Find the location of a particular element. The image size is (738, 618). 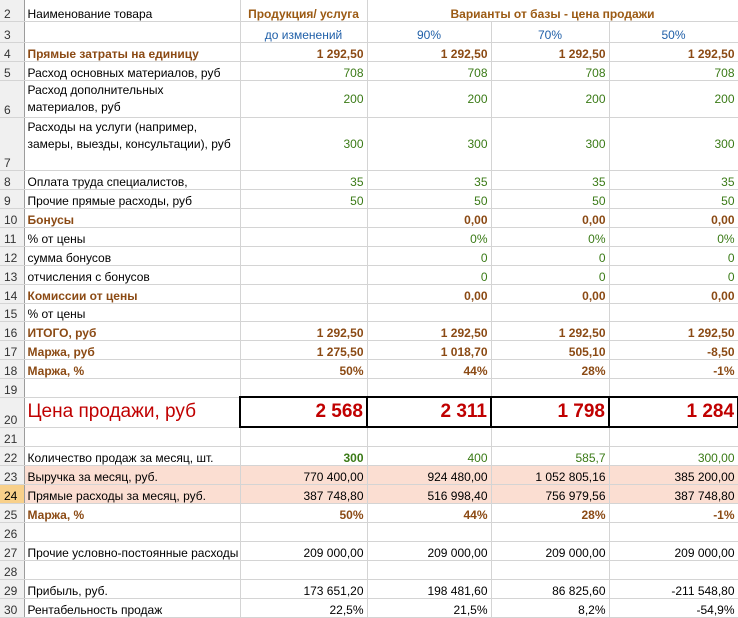

direct-month-v1: 516 998,40 is located at coordinates (429, 494).